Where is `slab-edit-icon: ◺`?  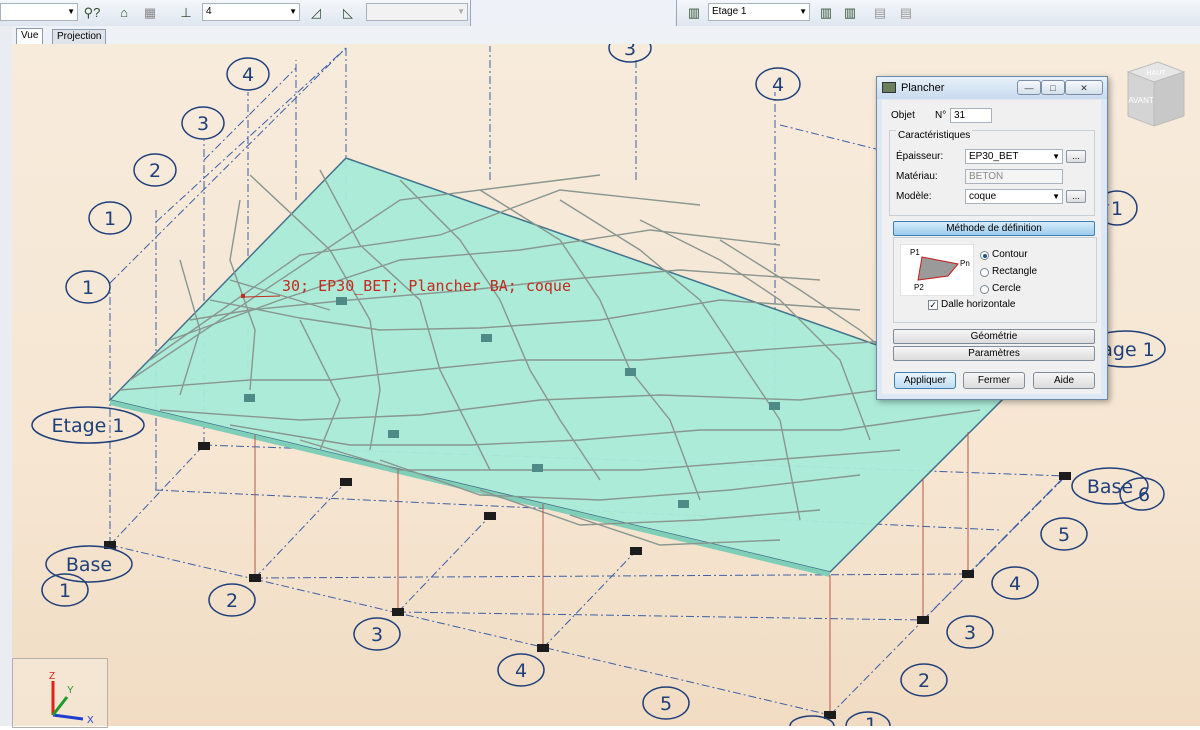 slab-edit-icon: ◺ is located at coordinates (348, 12).